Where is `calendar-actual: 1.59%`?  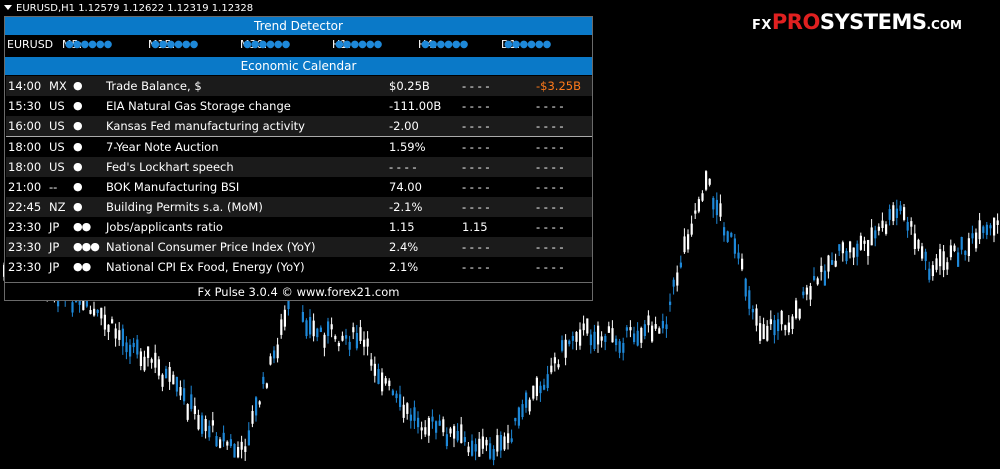
calendar-actual: 1.59% is located at coordinates (407, 147).